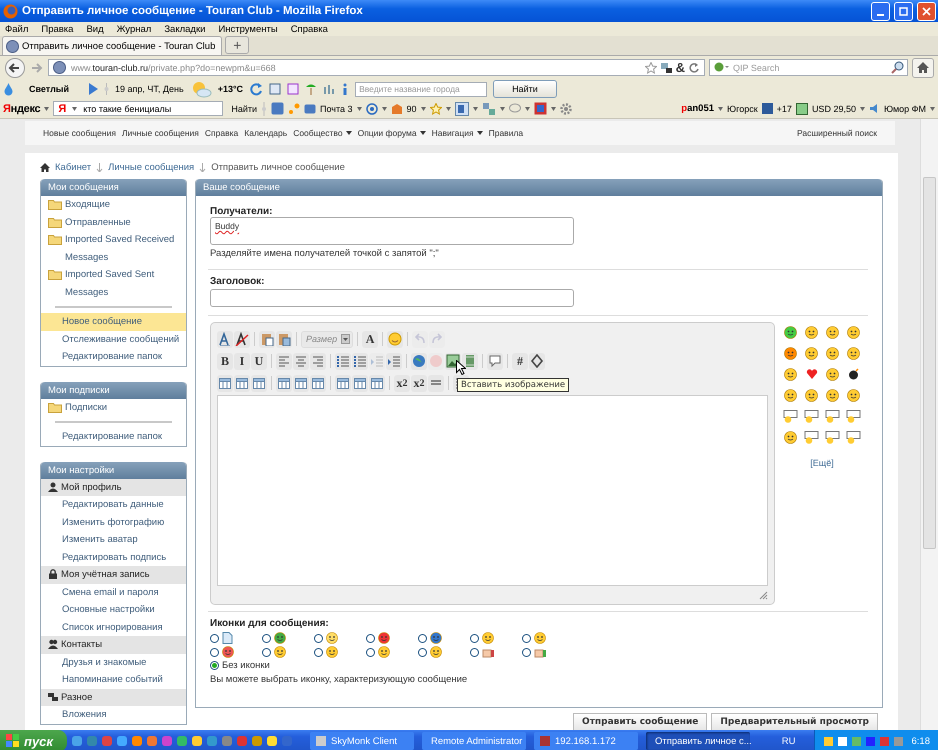  What do you see at coordinates (270, 623) in the screenshot?
I see `field-label: Иконки для сообщения:` at bounding box center [270, 623].